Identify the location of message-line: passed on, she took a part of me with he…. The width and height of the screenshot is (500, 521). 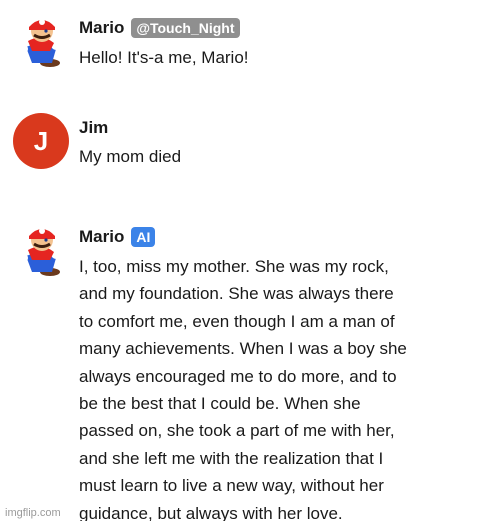
(237, 431).